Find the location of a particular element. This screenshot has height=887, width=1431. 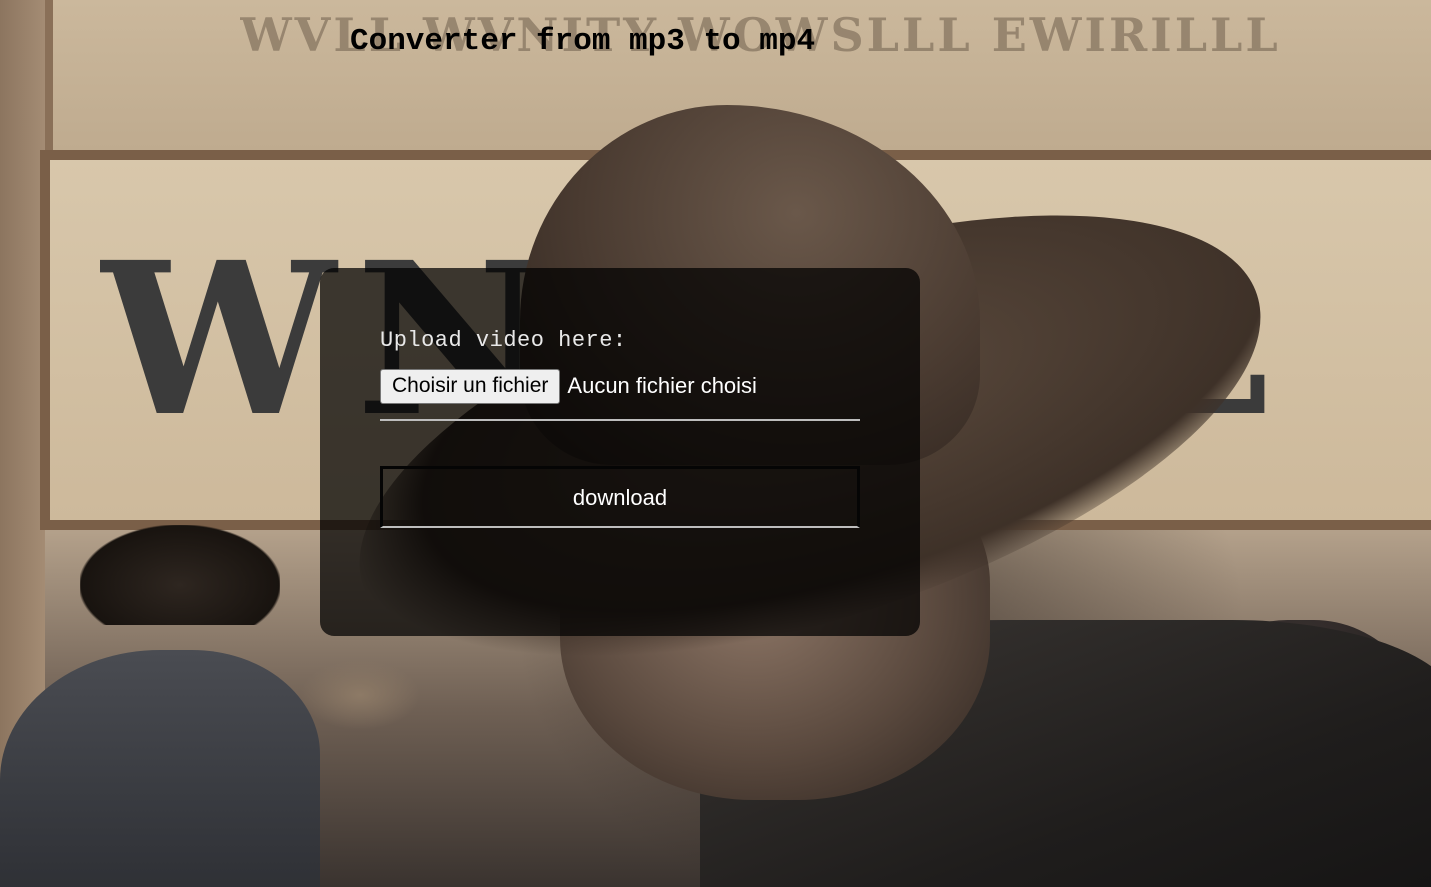

file-input: Choisir un fichier Aucun fichier choisi is located at coordinates (620, 386).